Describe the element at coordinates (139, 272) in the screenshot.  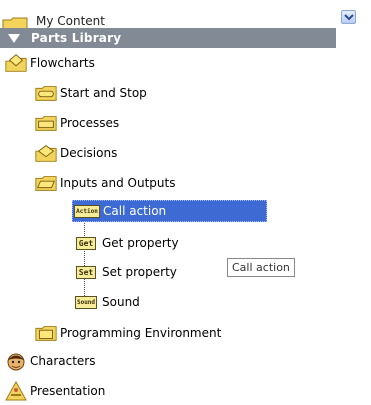
I see `tree-item-label: Set property` at that location.